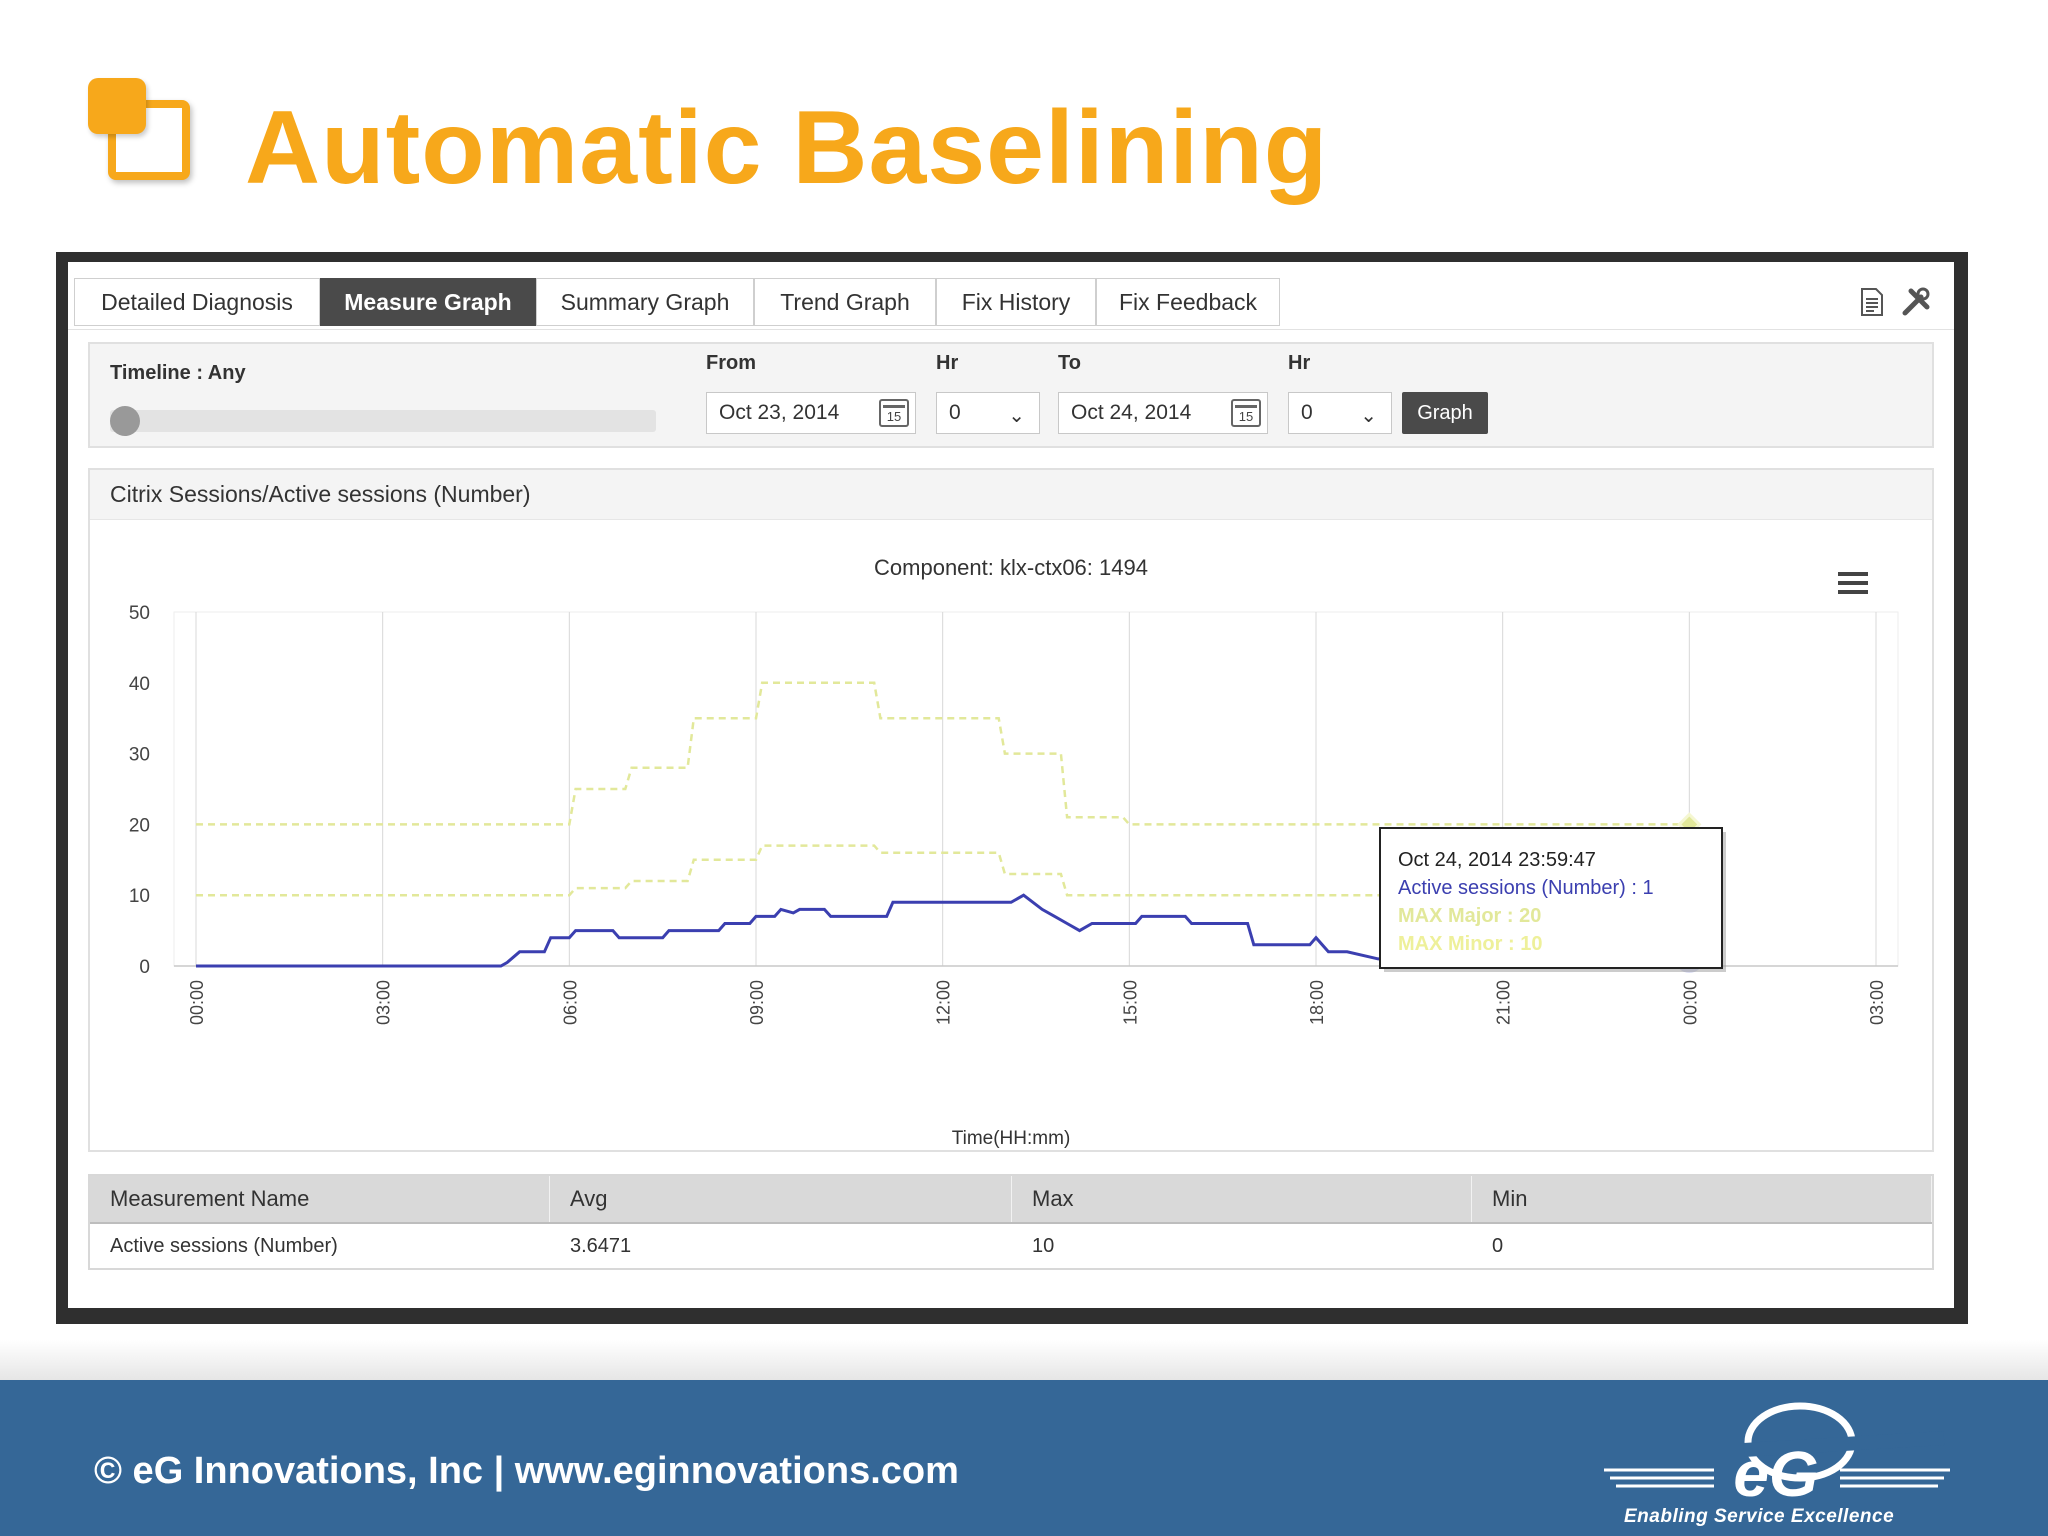  I want to click on chart-menu-icon, so click(1853, 583).